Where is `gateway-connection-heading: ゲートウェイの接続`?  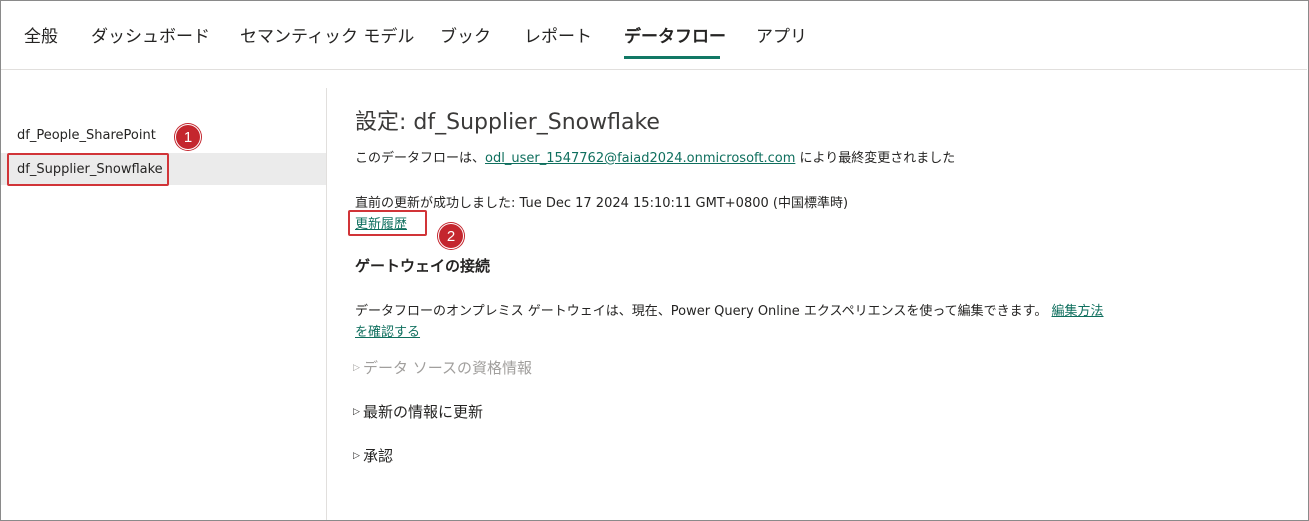 gateway-connection-heading: ゲートウェイの接続 is located at coordinates (423, 266).